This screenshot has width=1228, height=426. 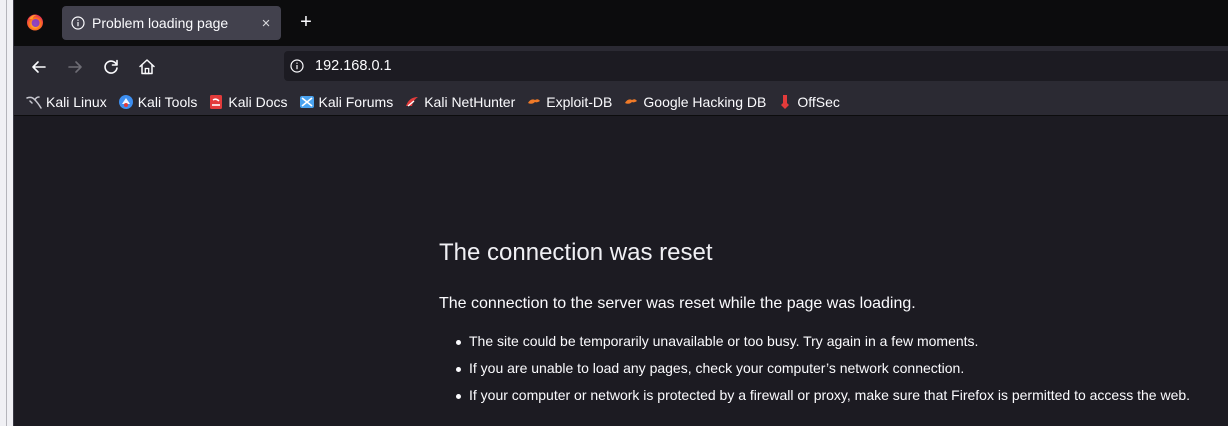 What do you see at coordinates (75, 67) in the screenshot?
I see `forward-arrow-icon` at bounding box center [75, 67].